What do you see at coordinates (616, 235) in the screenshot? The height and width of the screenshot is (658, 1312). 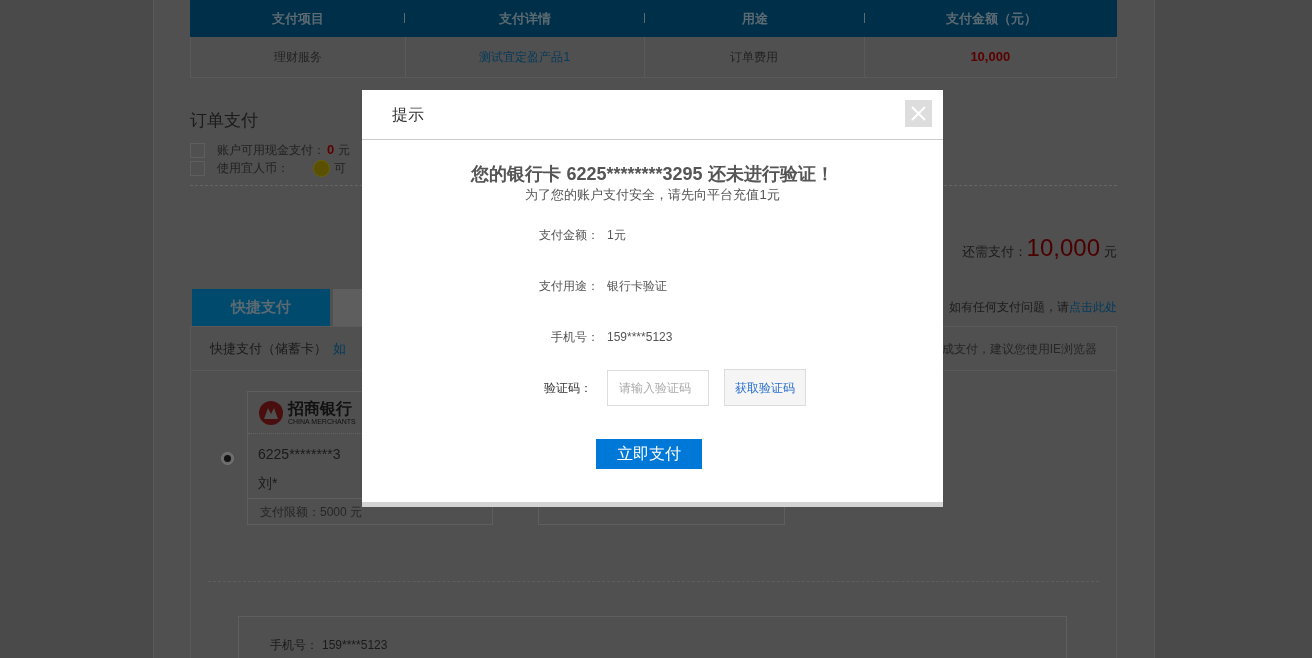 I see `field-value: 1元` at bounding box center [616, 235].